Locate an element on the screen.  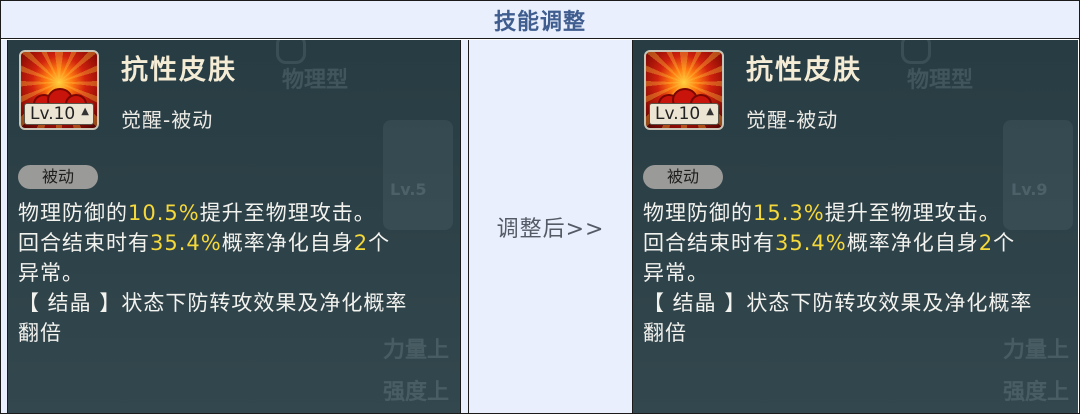
adjustment-arrow-cell: 调整后>> is located at coordinates (550, 226).